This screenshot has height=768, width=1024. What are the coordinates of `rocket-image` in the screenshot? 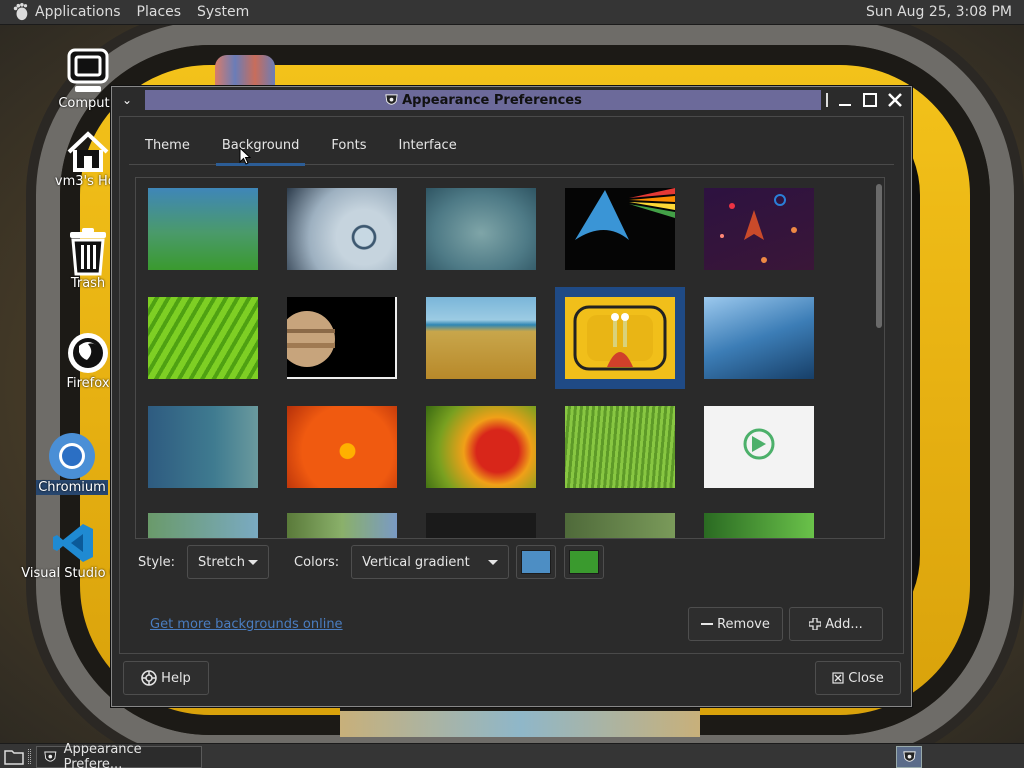 It's located at (758, 228).